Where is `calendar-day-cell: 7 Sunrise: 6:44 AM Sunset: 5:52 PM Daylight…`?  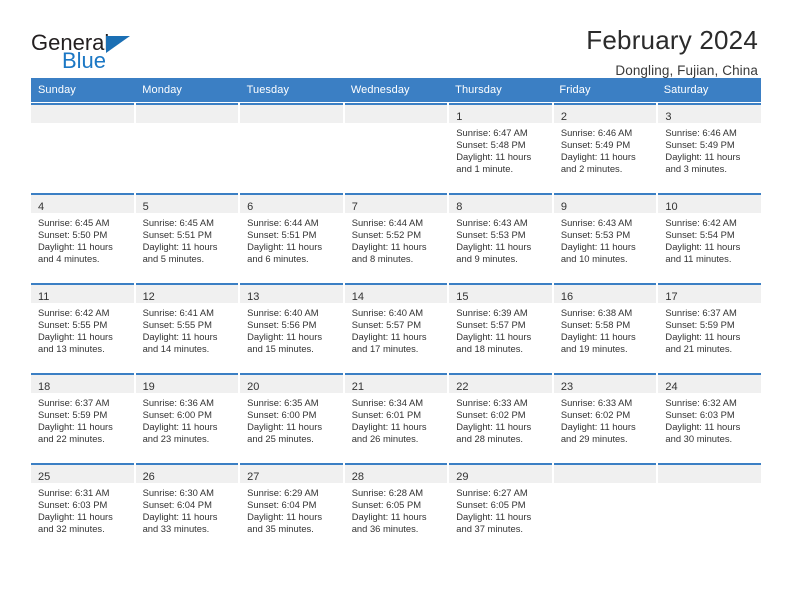
calendar-day-cell: 7 Sunrise: 6:44 AM Sunset: 5:52 PM Daylight… is located at coordinates (396, 237).